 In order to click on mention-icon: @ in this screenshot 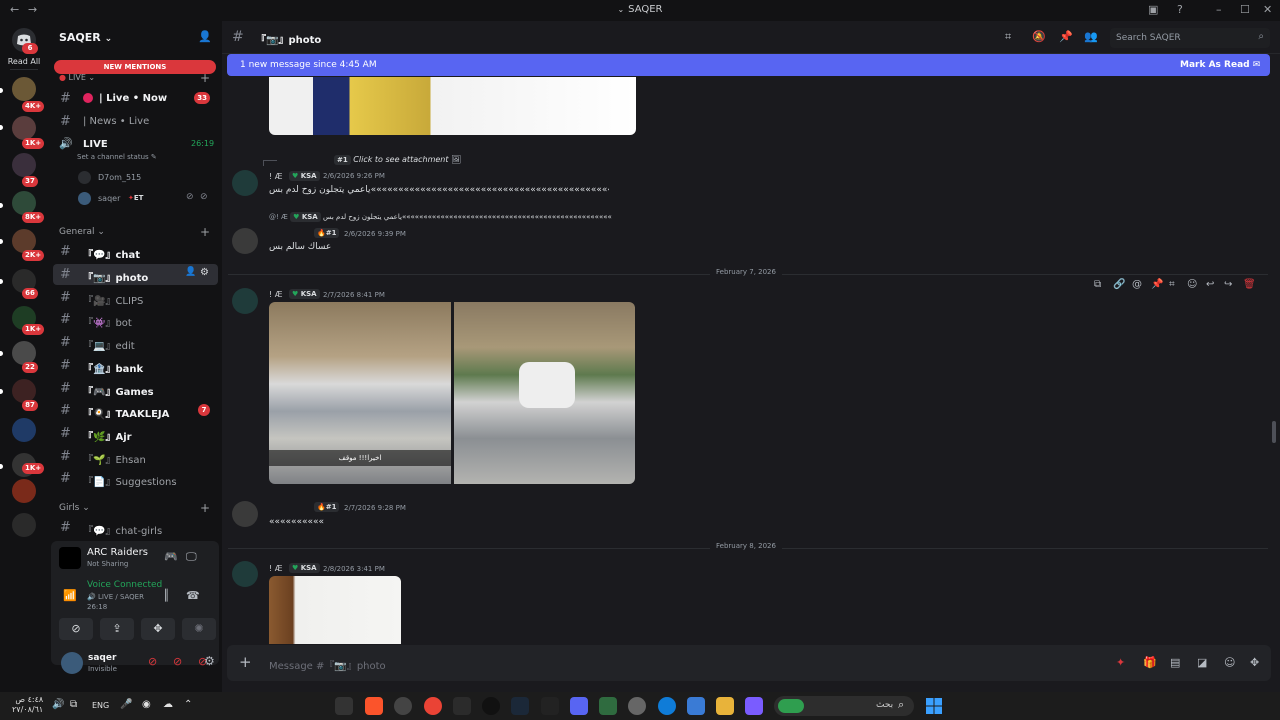, I will do `click(1137, 284)`.